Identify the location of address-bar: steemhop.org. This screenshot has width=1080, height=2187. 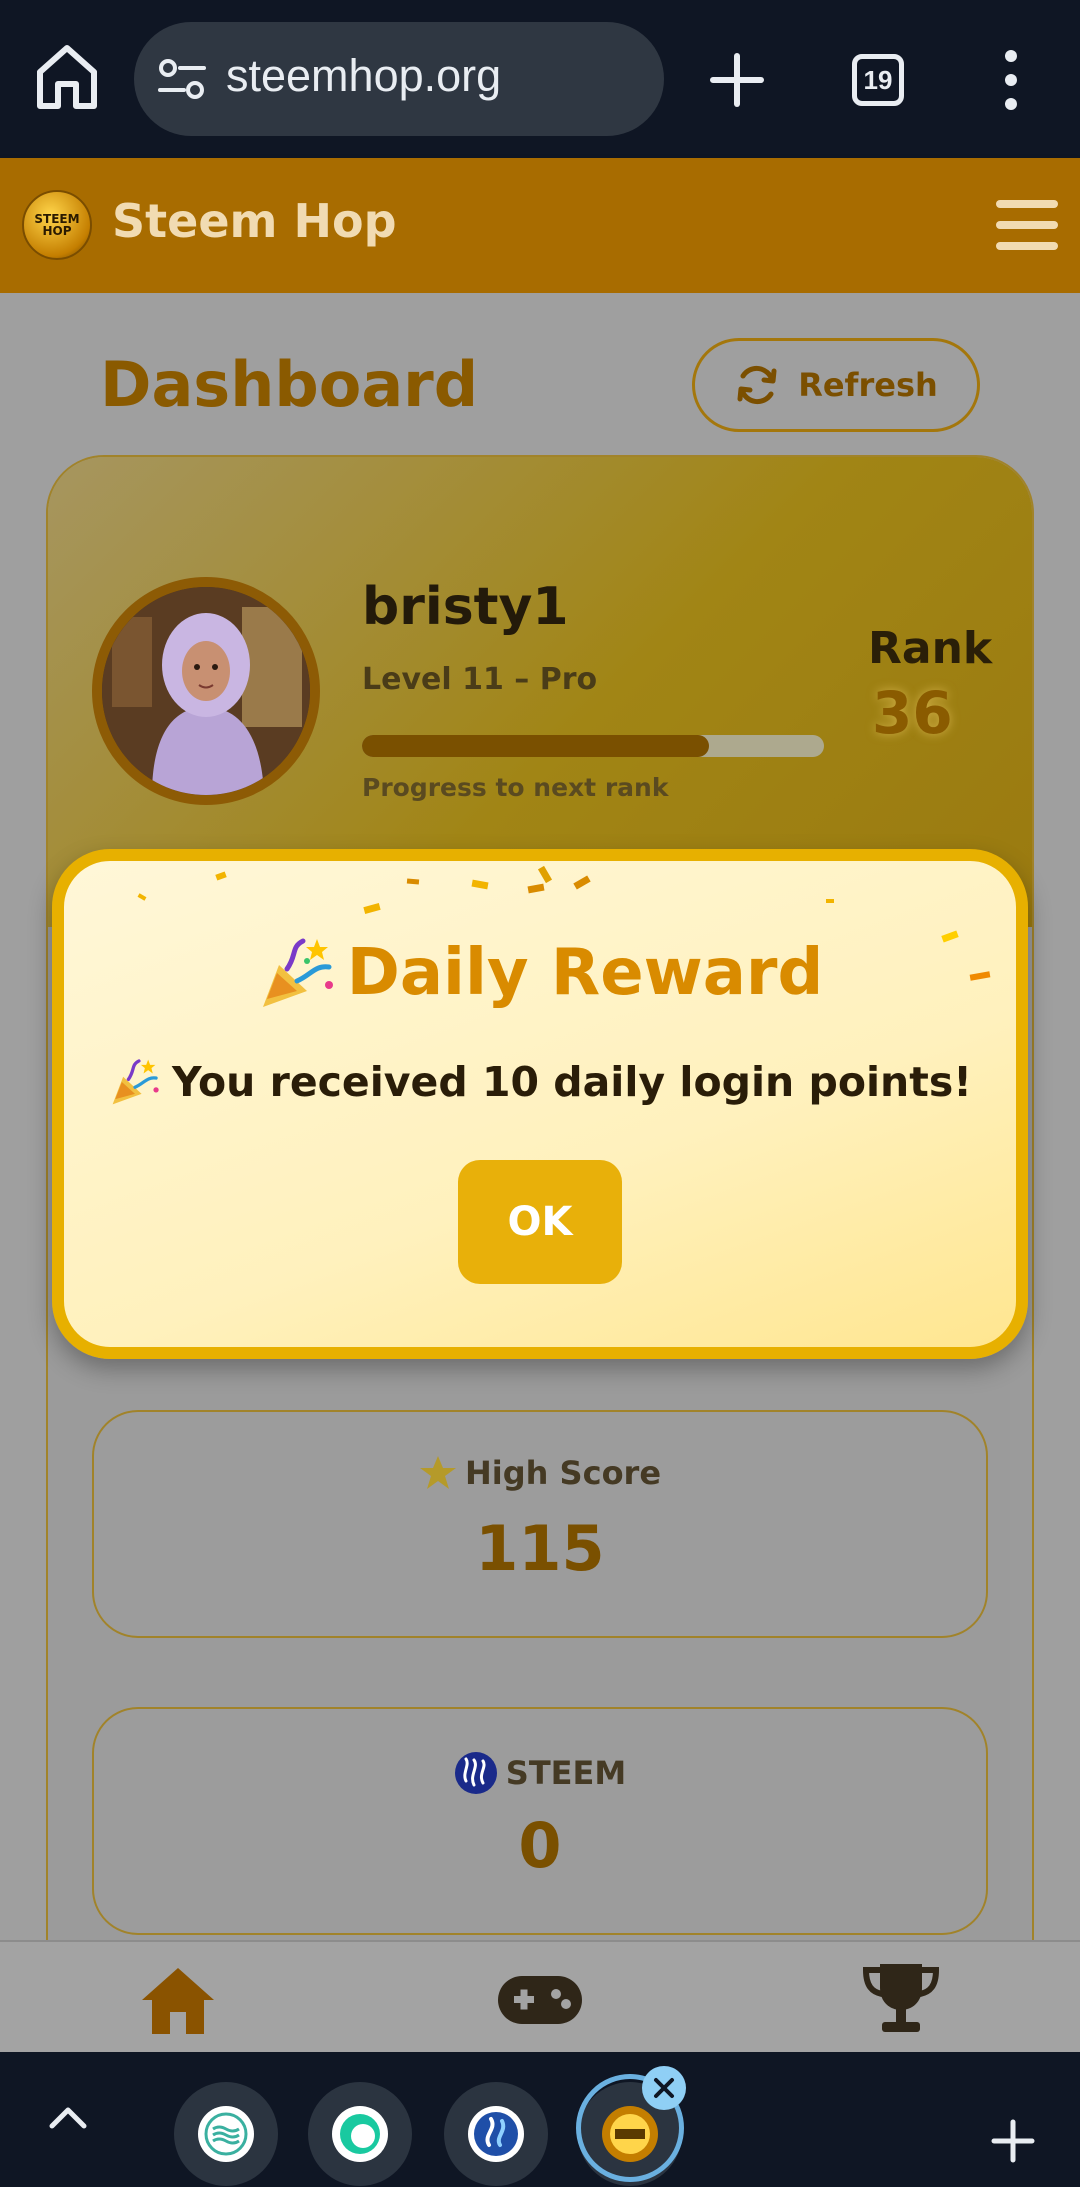
(399, 79).